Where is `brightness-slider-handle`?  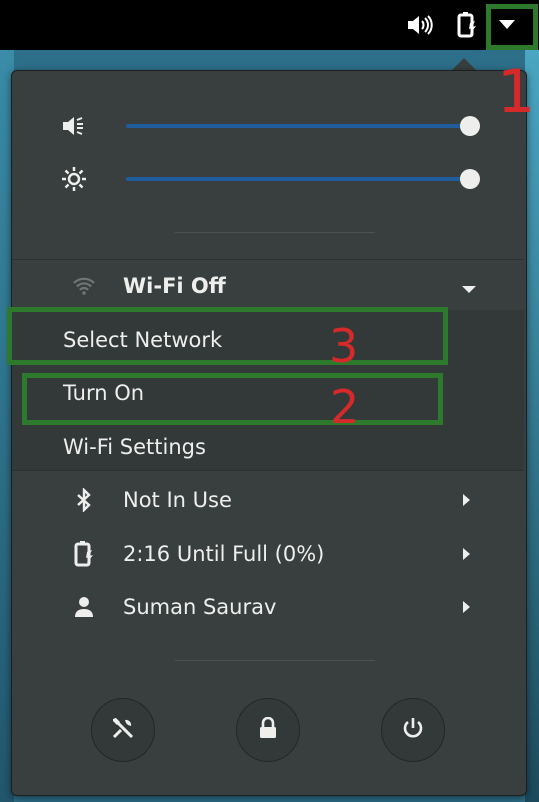 brightness-slider-handle is located at coordinates (470, 179).